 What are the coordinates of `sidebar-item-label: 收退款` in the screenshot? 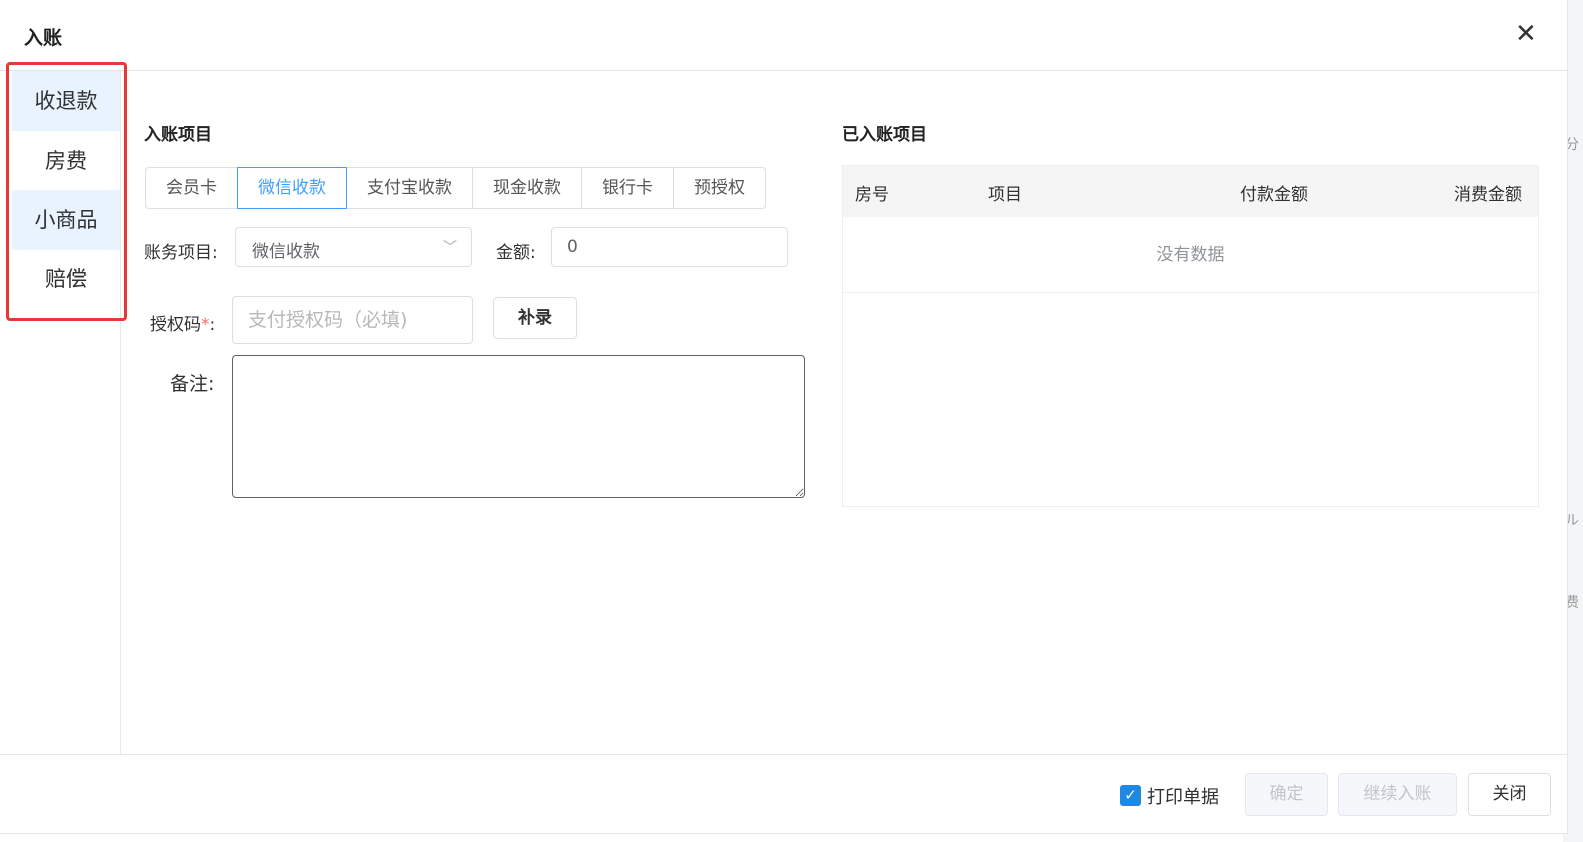 It's located at (66, 101).